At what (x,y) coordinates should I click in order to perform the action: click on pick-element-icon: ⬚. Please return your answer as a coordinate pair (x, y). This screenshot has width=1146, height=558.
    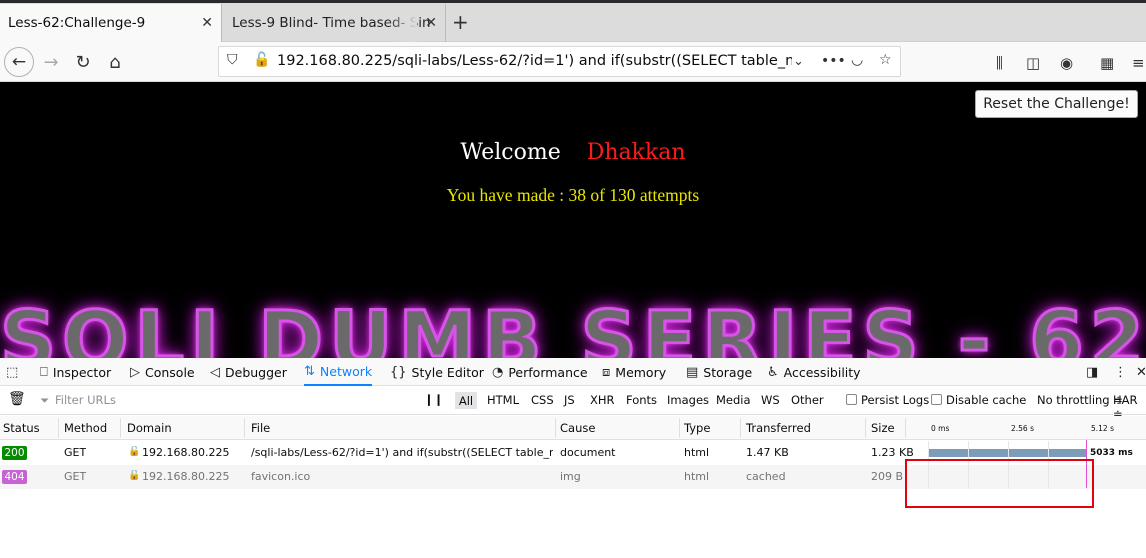
    Looking at the image, I should click on (12, 372).